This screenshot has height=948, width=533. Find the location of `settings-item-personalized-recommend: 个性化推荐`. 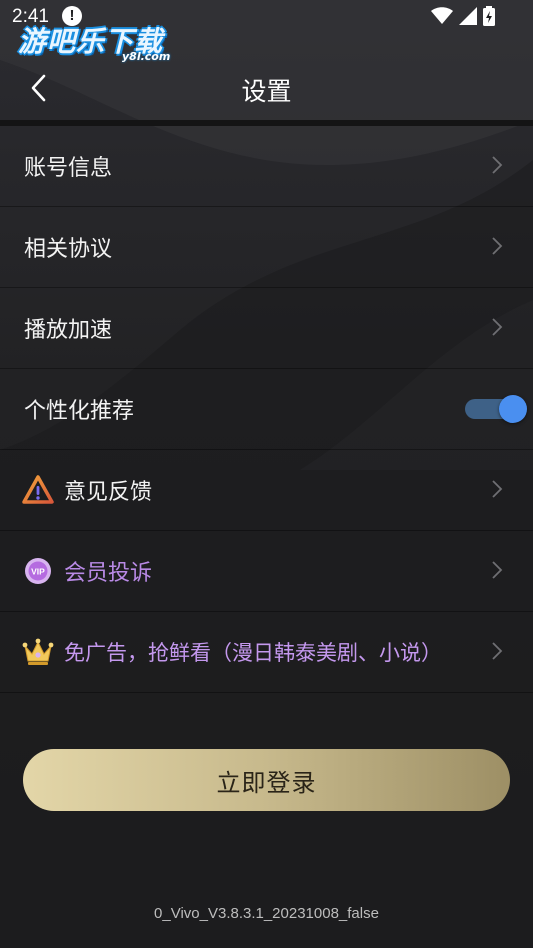

settings-item-personalized-recommend: 个性化推荐 is located at coordinates (266, 409).